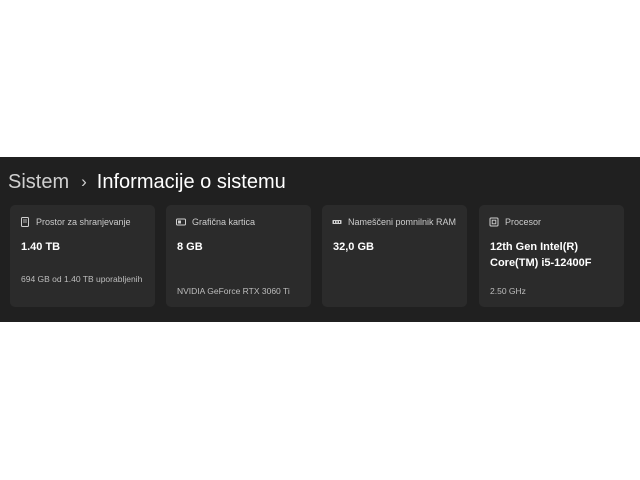 The width and height of the screenshot is (640, 480). What do you see at coordinates (224, 222) in the screenshot?
I see `graphics-card-title: Grafična kartica` at bounding box center [224, 222].